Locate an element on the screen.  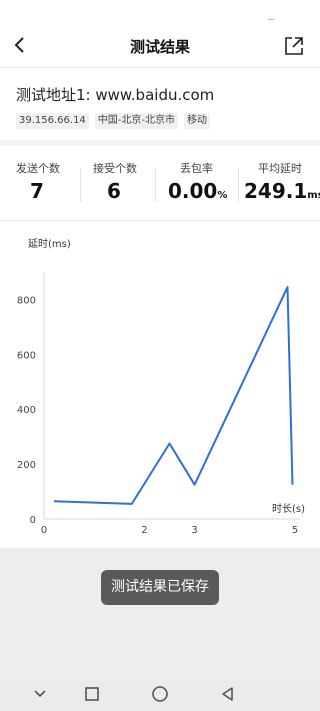
ip-tag: 39.156.66.14 is located at coordinates (52, 121).